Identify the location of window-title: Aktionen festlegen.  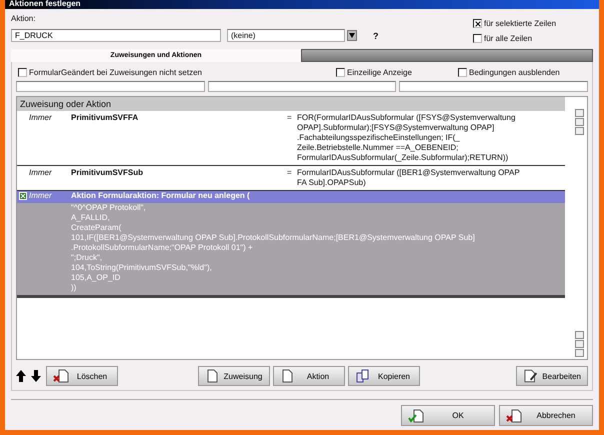
(302, 4).